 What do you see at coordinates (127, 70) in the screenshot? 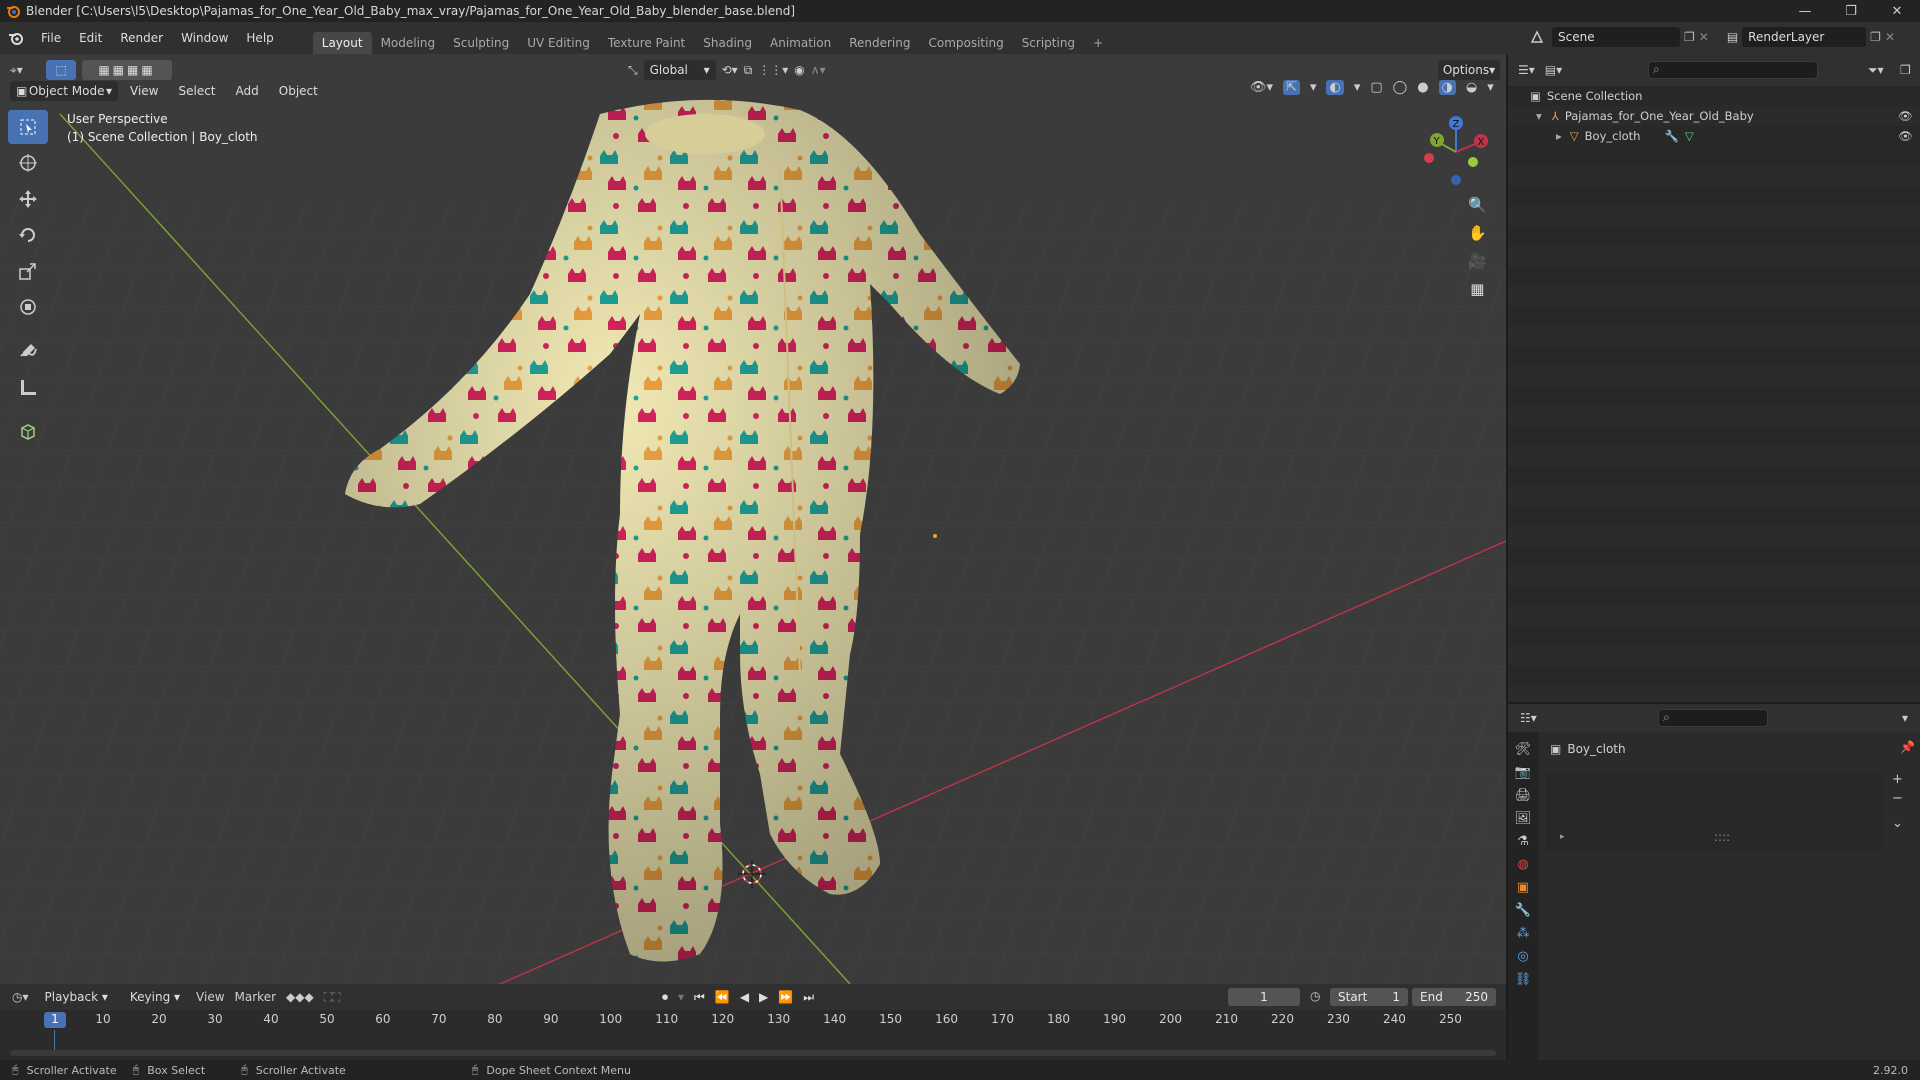
I see `selection-mode-buttons: ▦▦▦▦` at bounding box center [127, 70].